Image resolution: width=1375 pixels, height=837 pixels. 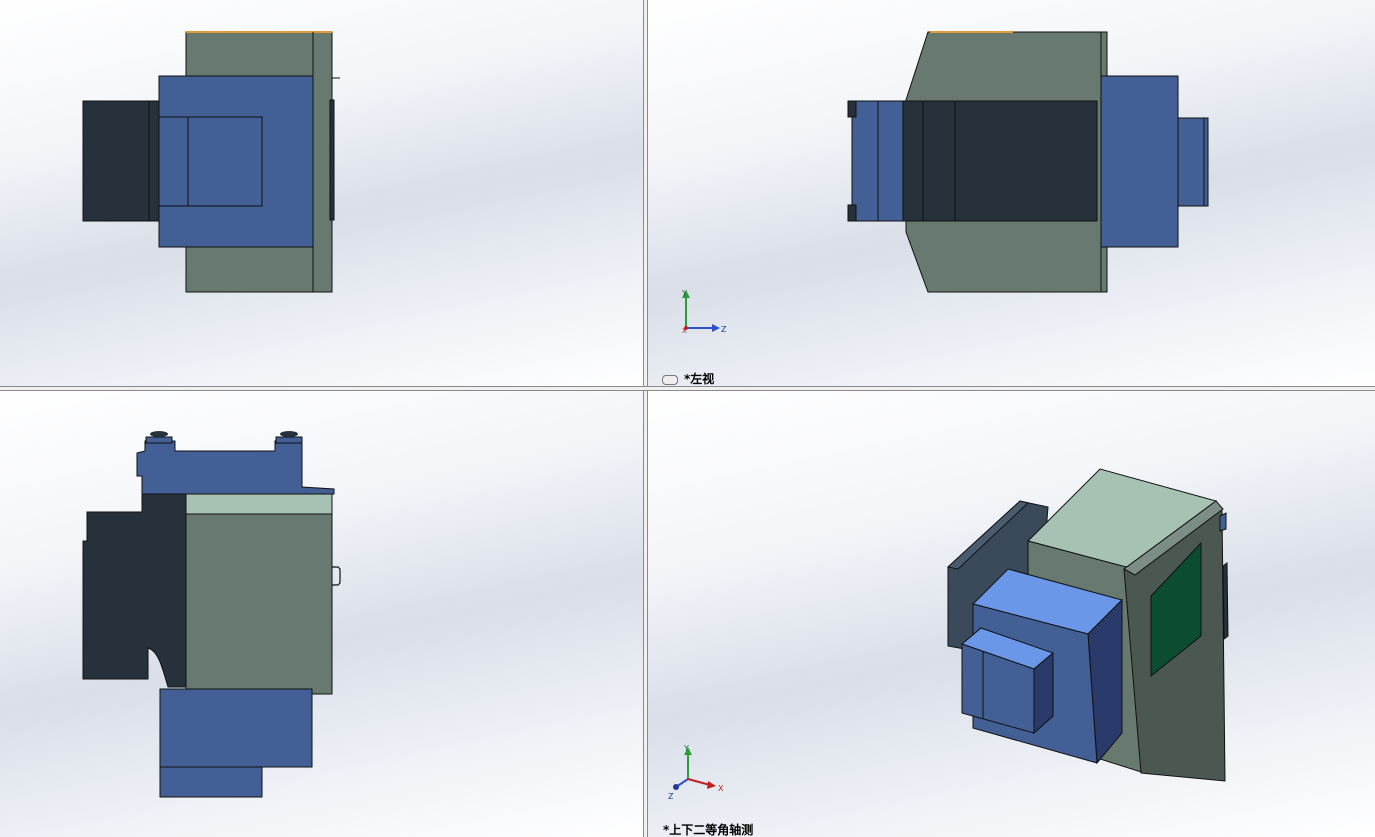 I want to click on viewport-label-left-view: *左视, so click(x=688, y=378).